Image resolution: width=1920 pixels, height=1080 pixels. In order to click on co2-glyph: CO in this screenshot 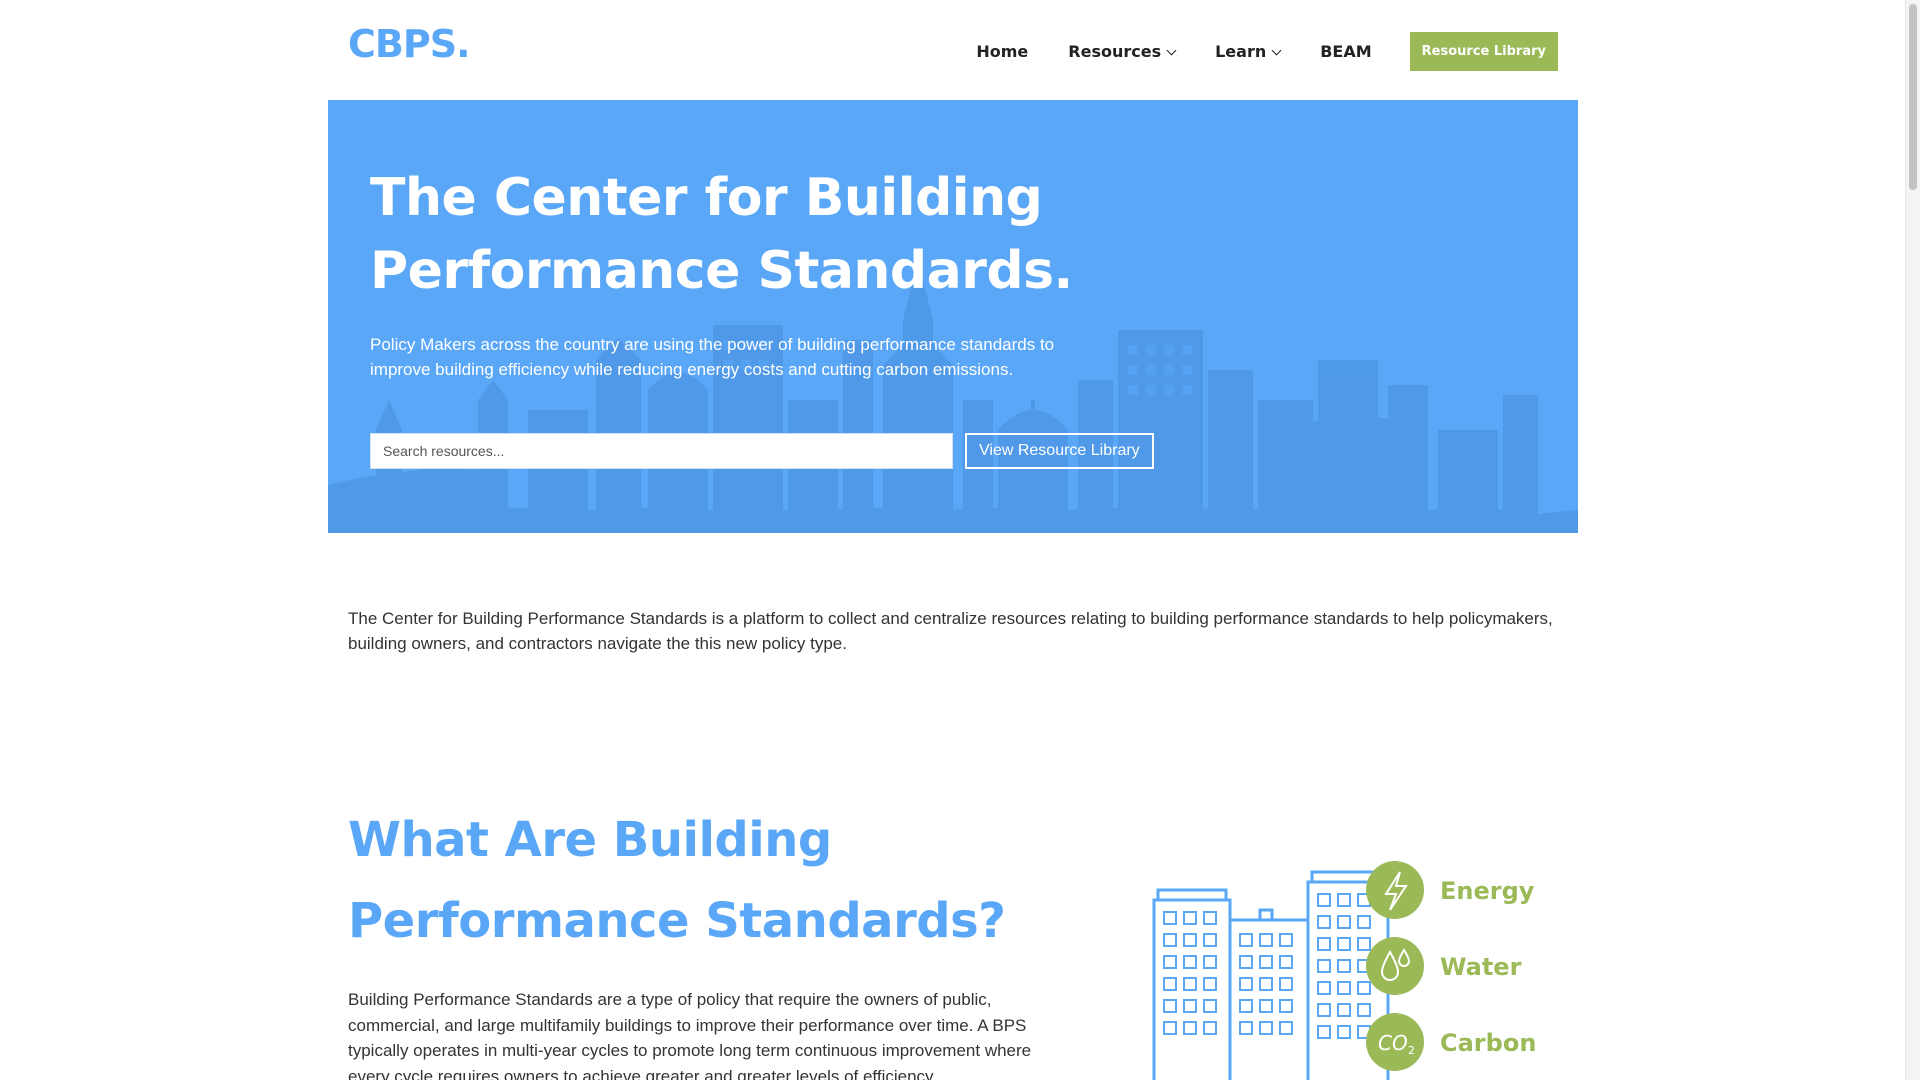, I will do `click(1393, 1043)`.